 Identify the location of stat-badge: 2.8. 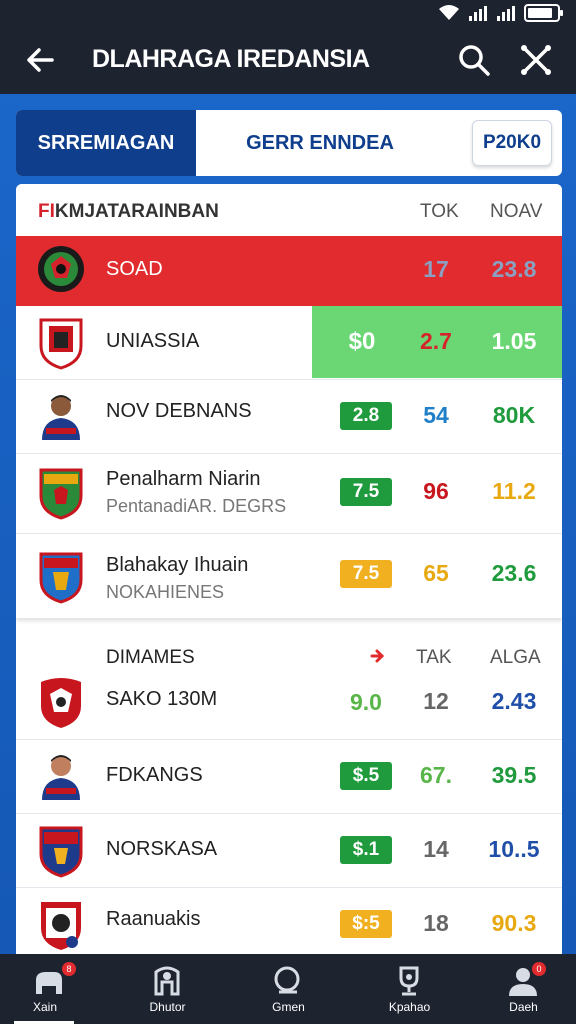
(366, 416).